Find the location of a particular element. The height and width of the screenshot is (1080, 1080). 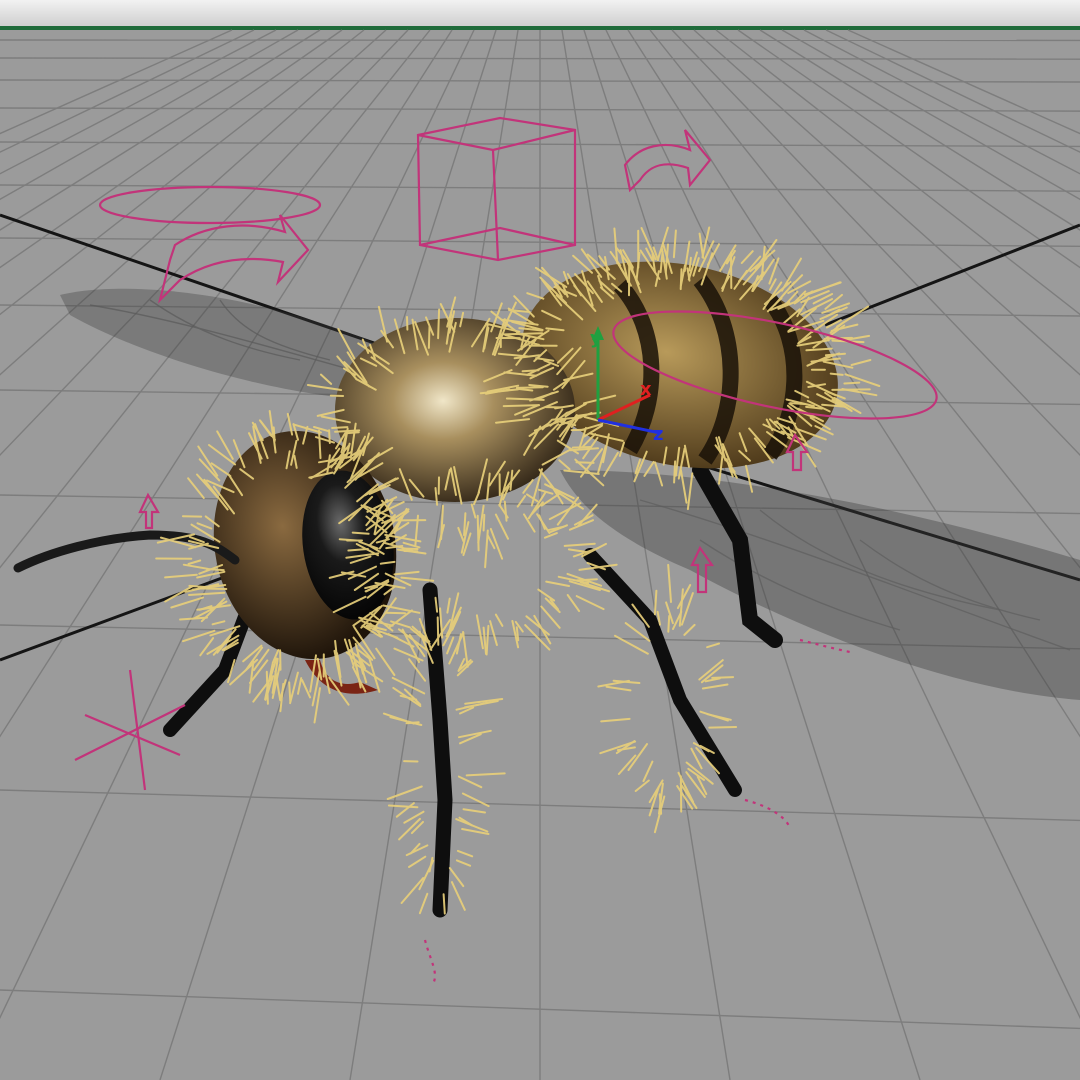

translate-arrow-icon is located at coordinates (210, 244).